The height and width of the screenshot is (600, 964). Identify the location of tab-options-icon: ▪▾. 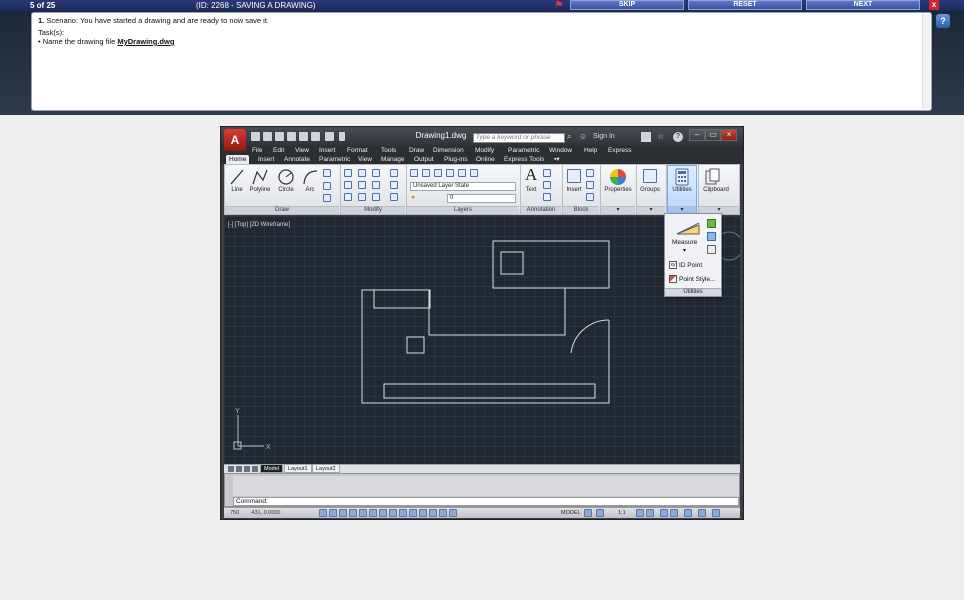
(557, 159).